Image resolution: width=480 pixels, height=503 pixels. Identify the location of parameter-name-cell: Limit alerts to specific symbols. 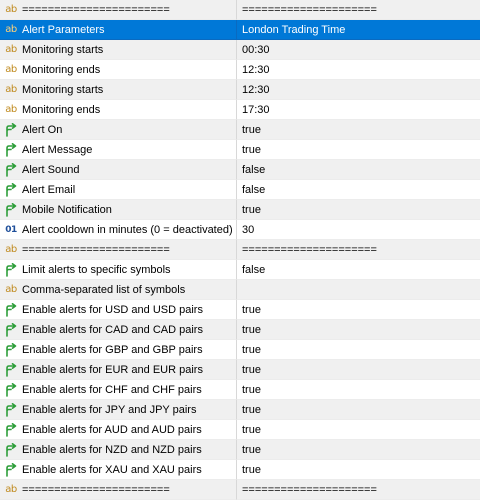
(118, 270).